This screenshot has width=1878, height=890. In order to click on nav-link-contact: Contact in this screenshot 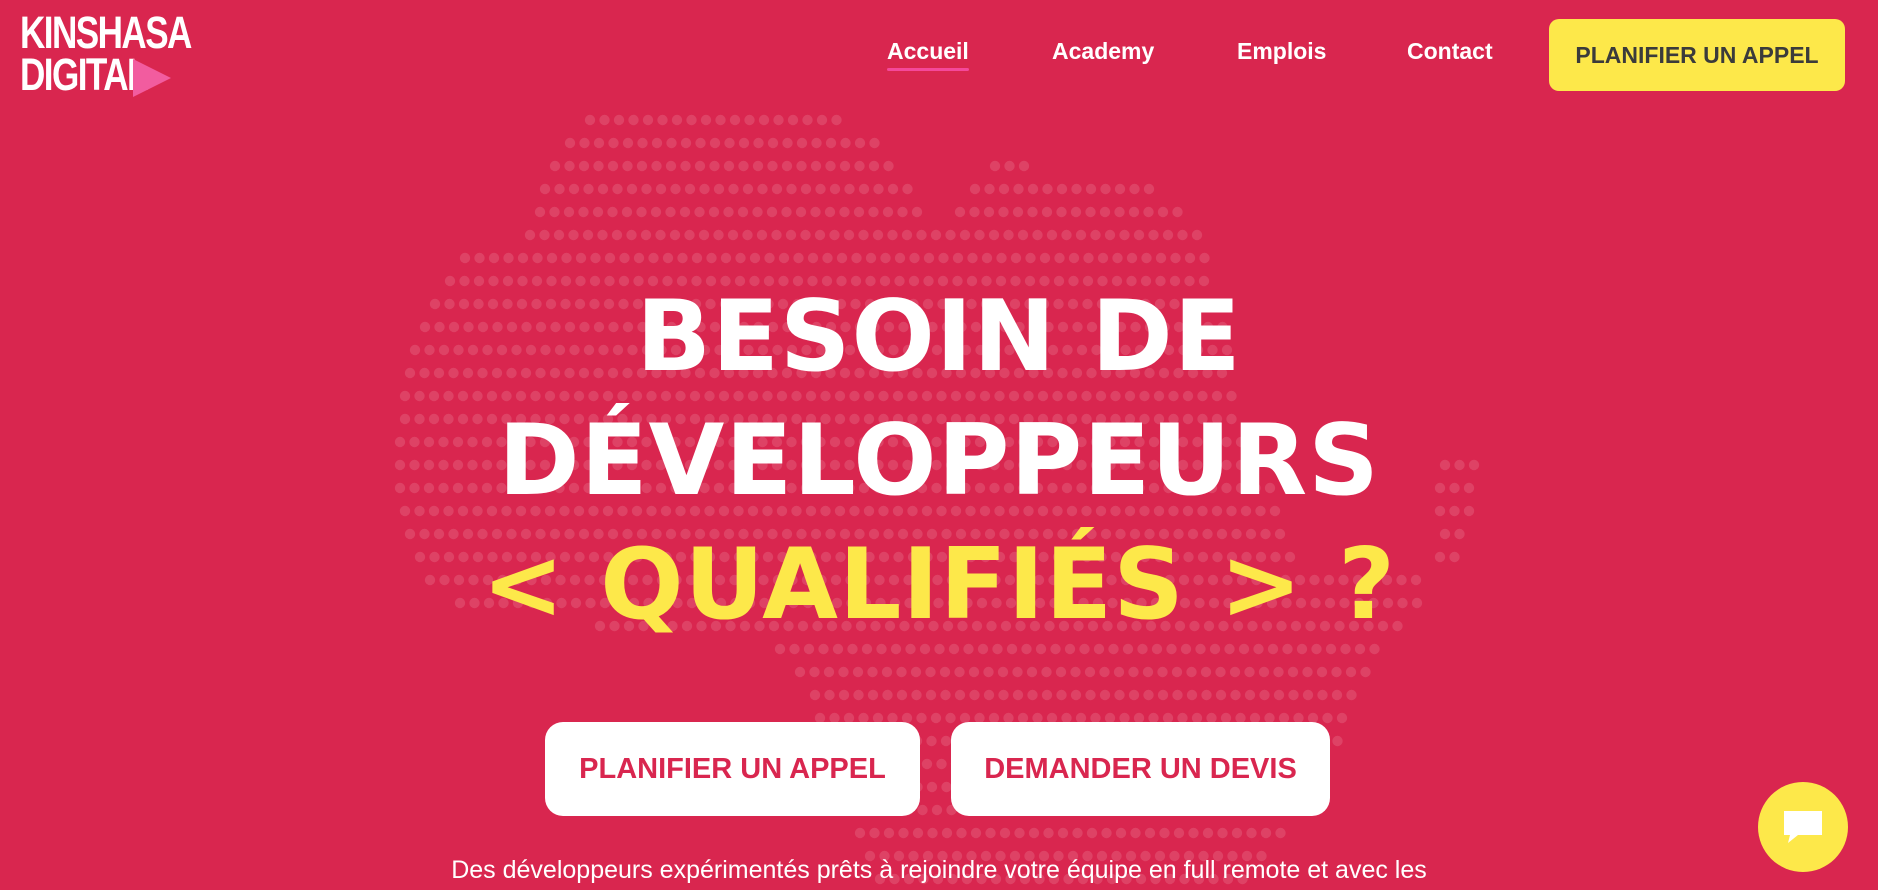, I will do `click(1450, 51)`.